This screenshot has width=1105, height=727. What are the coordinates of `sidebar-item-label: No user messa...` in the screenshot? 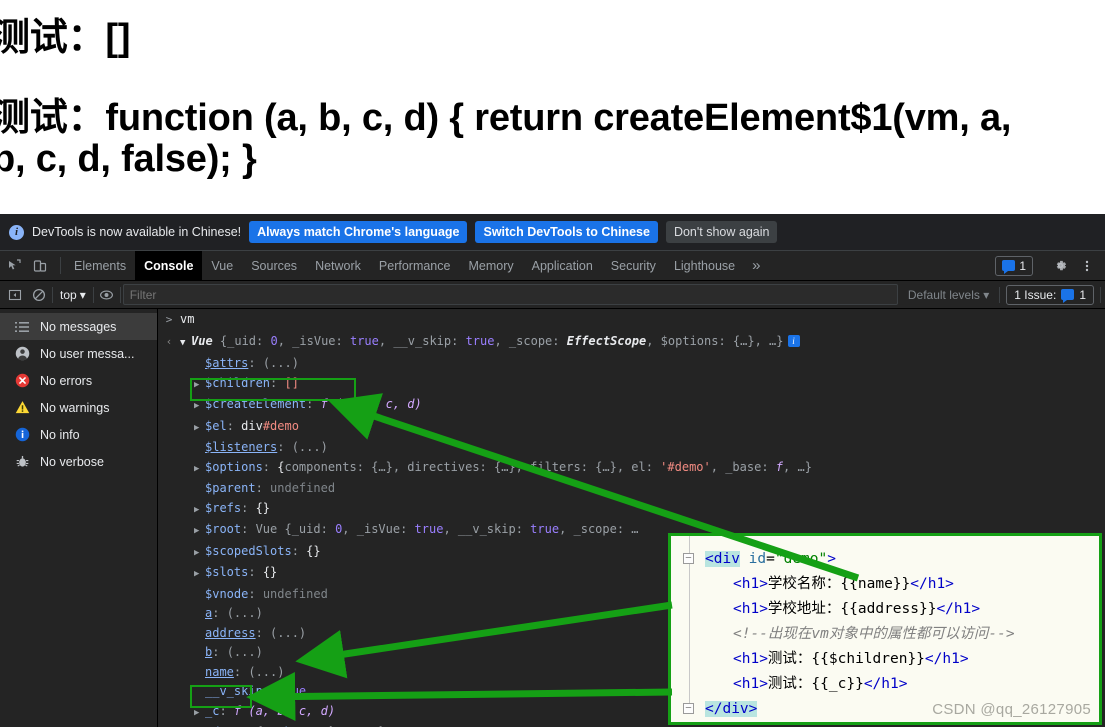 It's located at (87, 353).